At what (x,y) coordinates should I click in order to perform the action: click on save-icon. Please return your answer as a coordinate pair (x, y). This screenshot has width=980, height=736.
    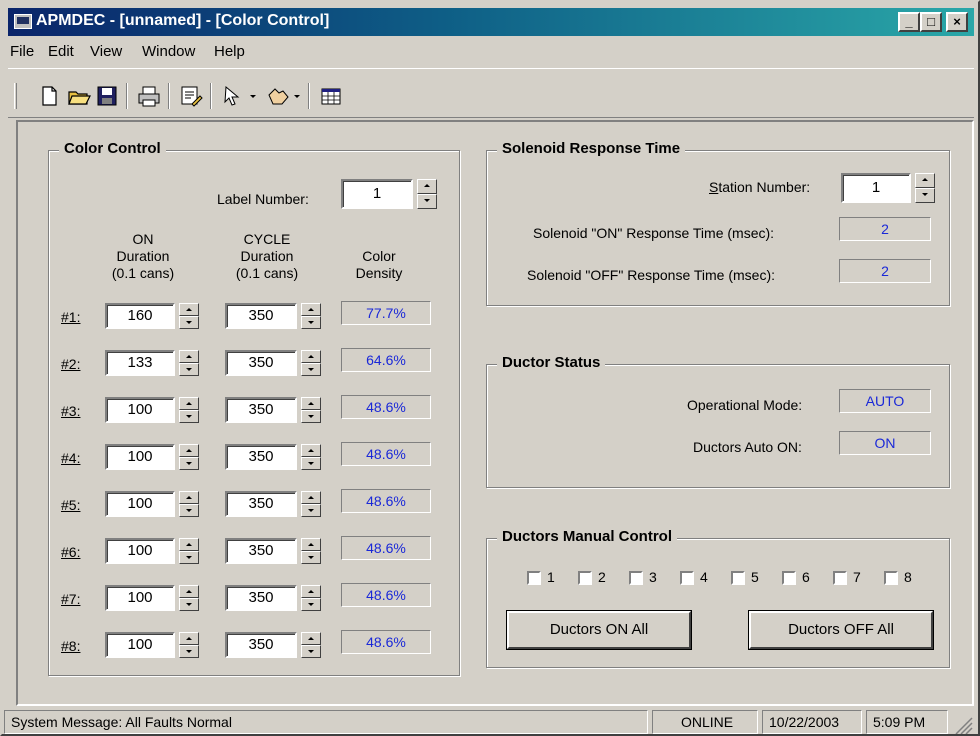
    Looking at the image, I should click on (107, 96).